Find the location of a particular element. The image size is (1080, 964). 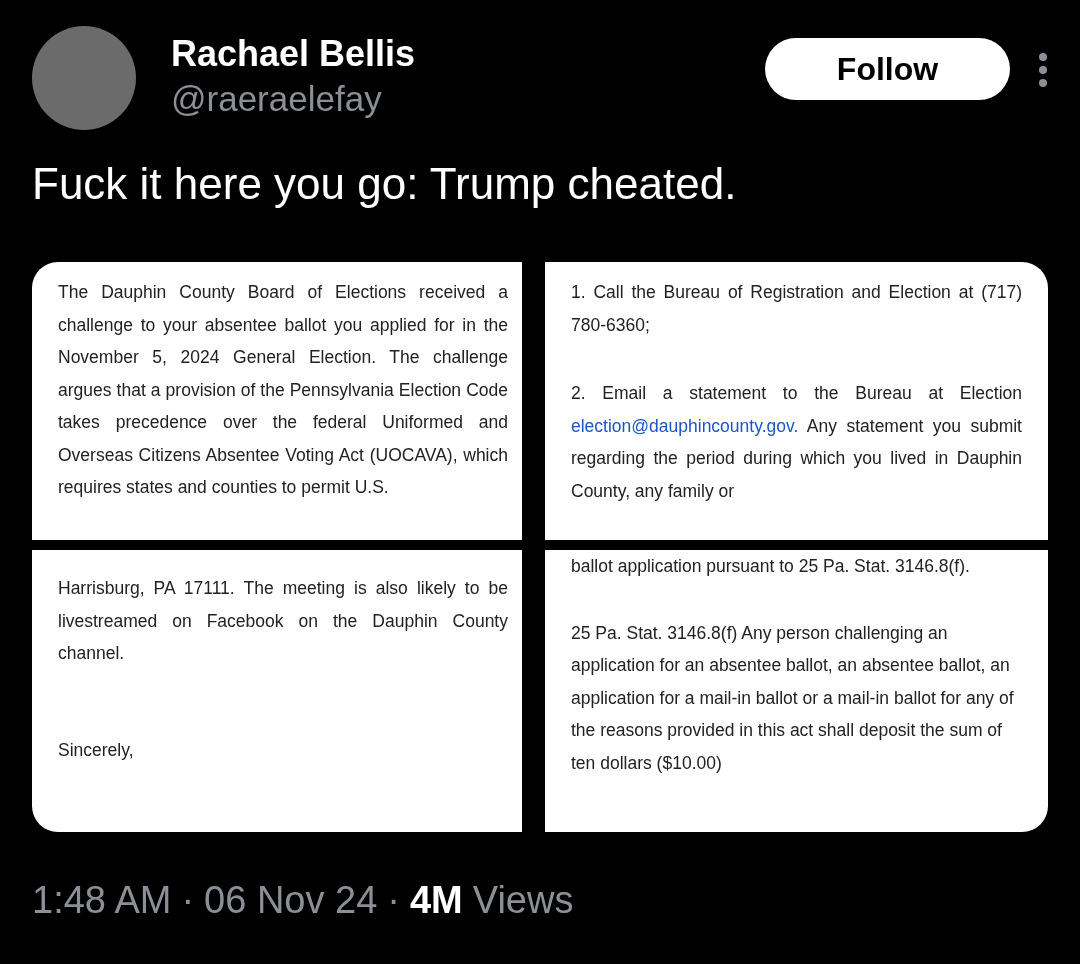

views-count: 4M is located at coordinates (436, 900).